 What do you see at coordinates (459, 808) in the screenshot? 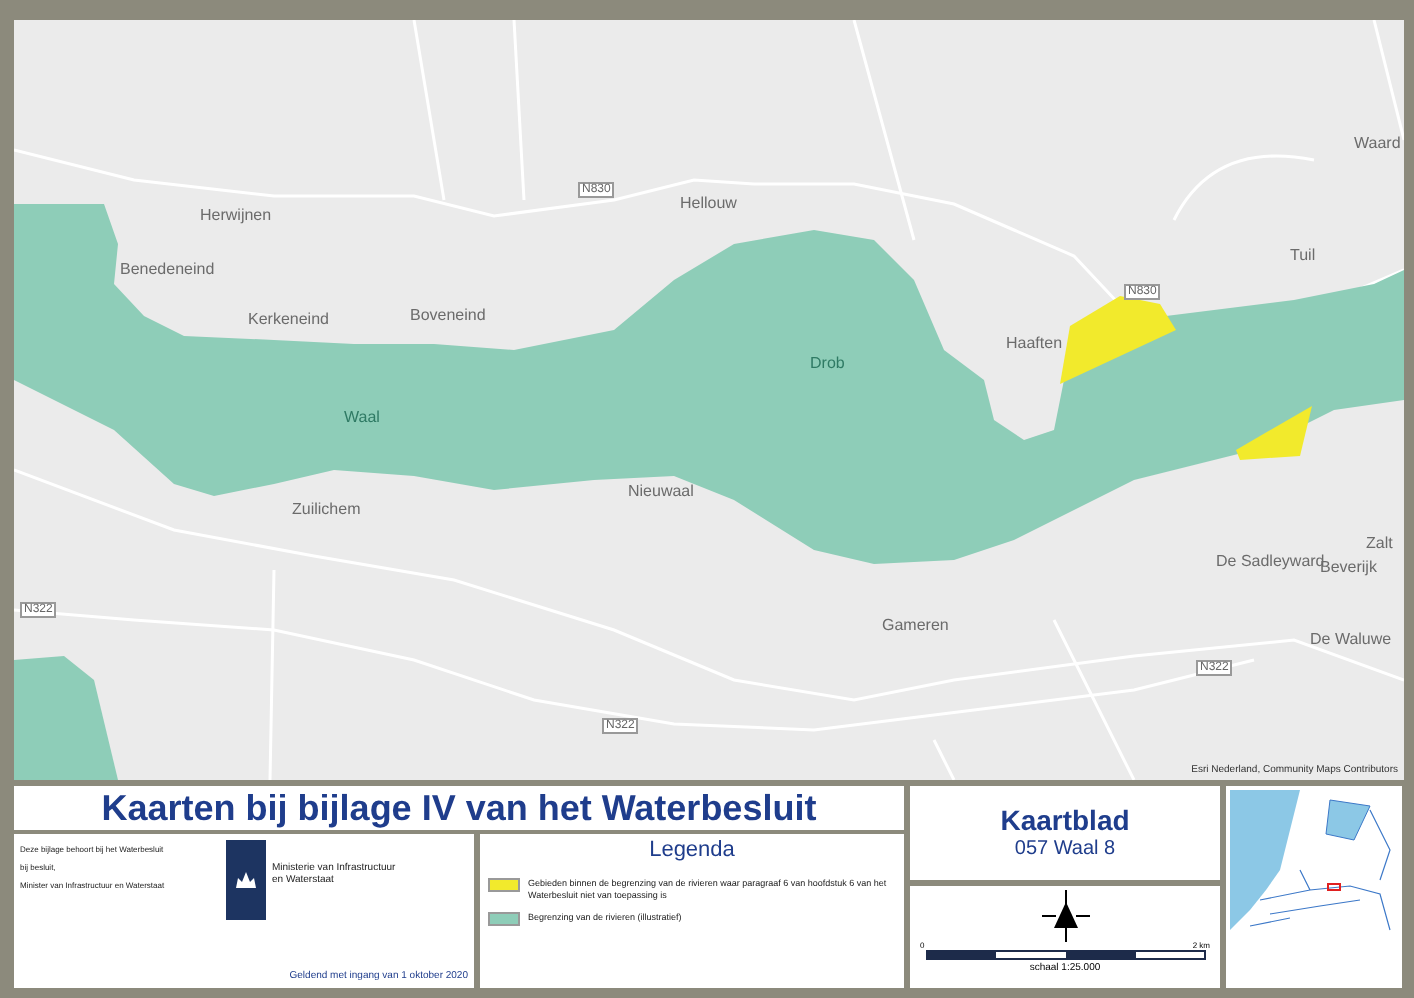
I see `title-bar: Kaarten bij bijlage IV van het Waterbesluit` at bounding box center [459, 808].